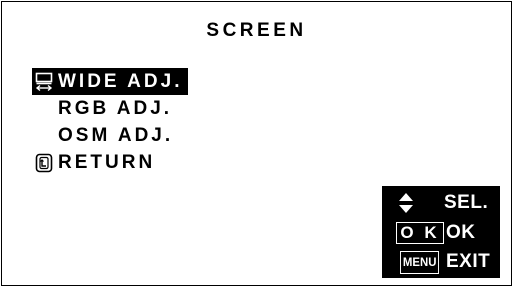 The width and height of the screenshot is (513, 287). I want to click on return-icon, so click(44, 162).